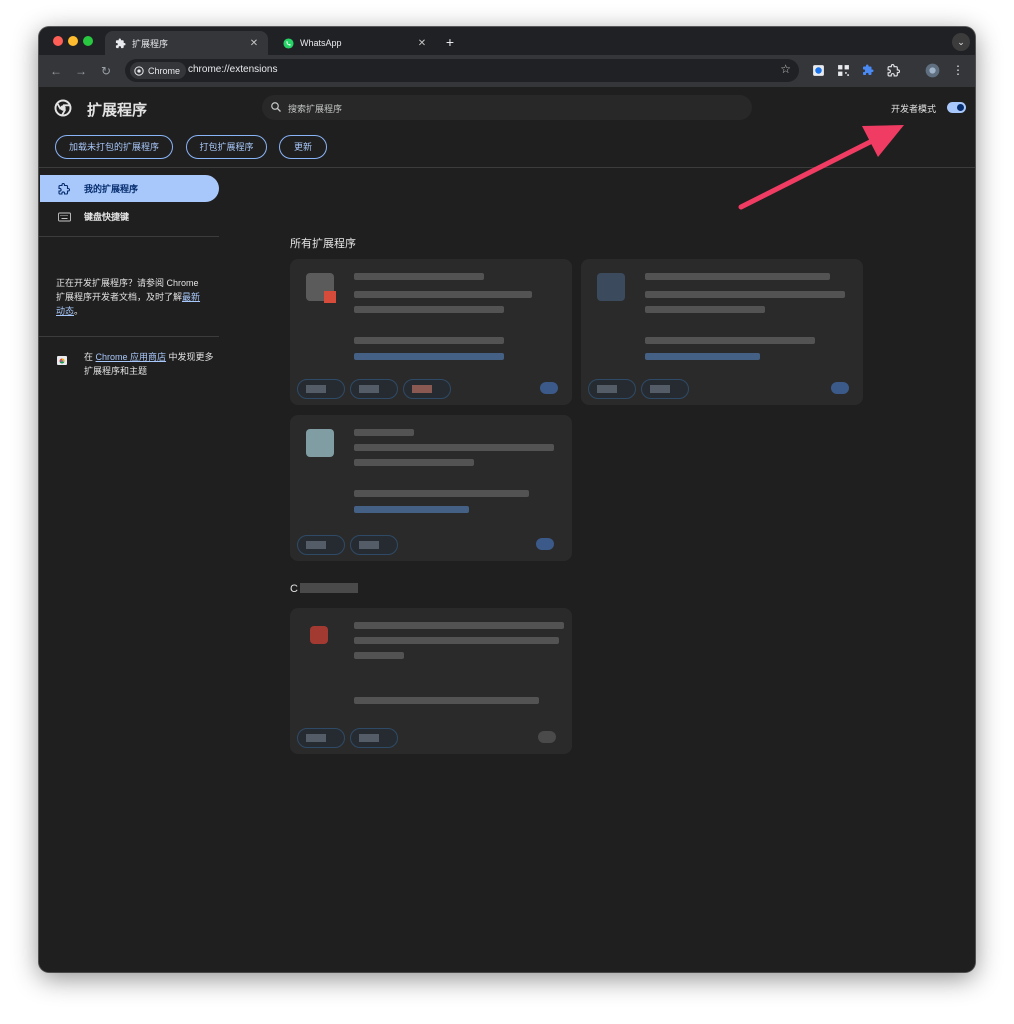 The height and width of the screenshot is (1024, 1014). Describe the element at coordinates (164, 70) in the screenshot. I see `chip-label: Chrome` at that location.